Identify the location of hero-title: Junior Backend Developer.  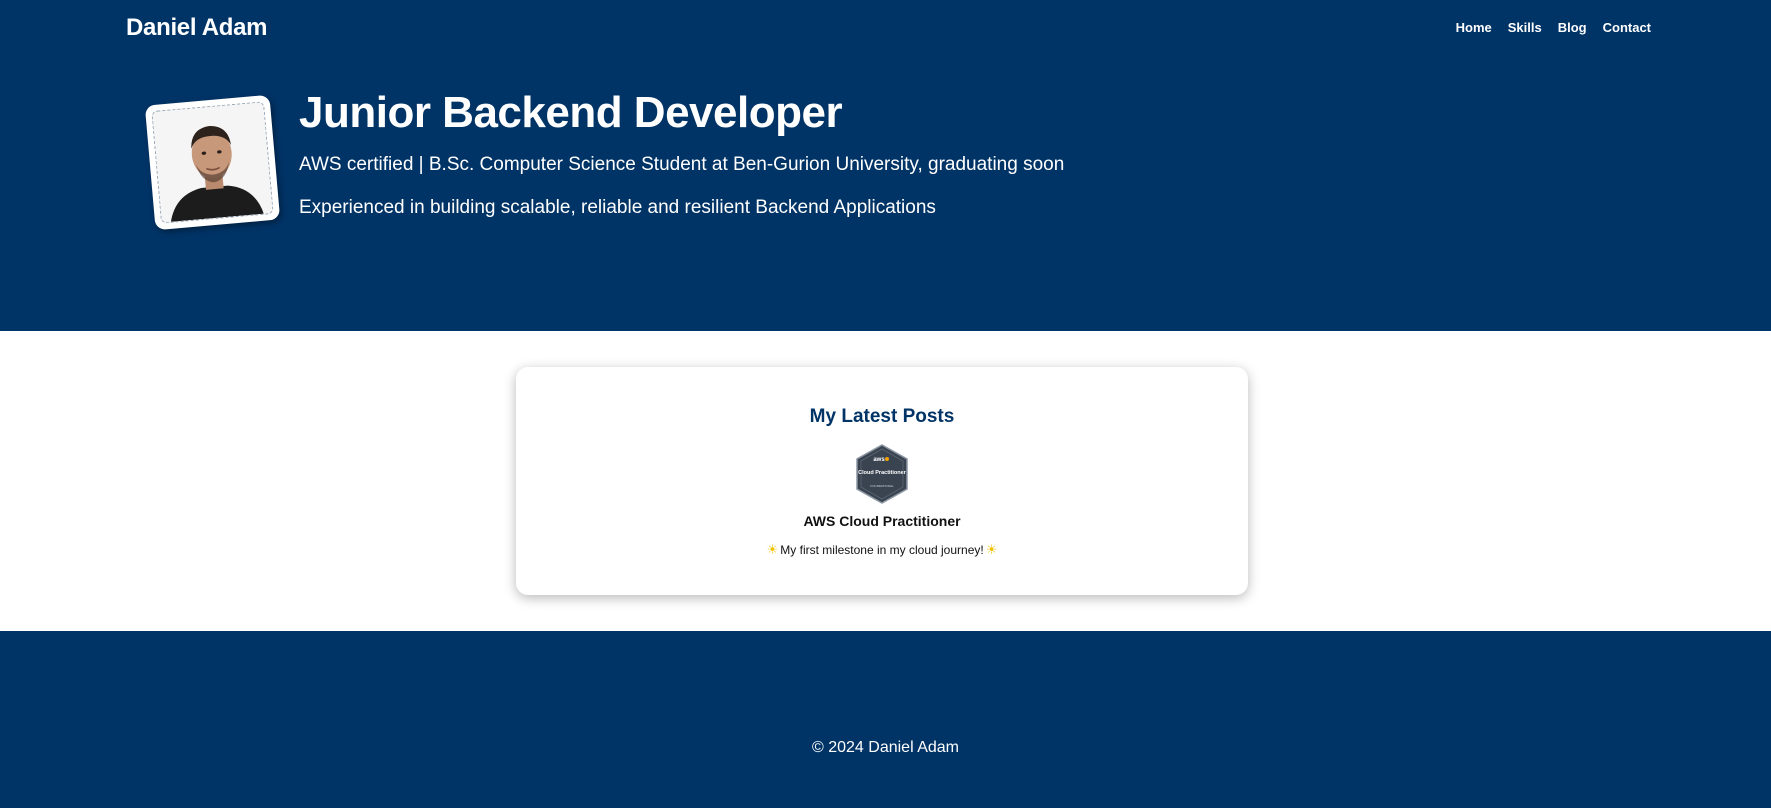
(571, 112).